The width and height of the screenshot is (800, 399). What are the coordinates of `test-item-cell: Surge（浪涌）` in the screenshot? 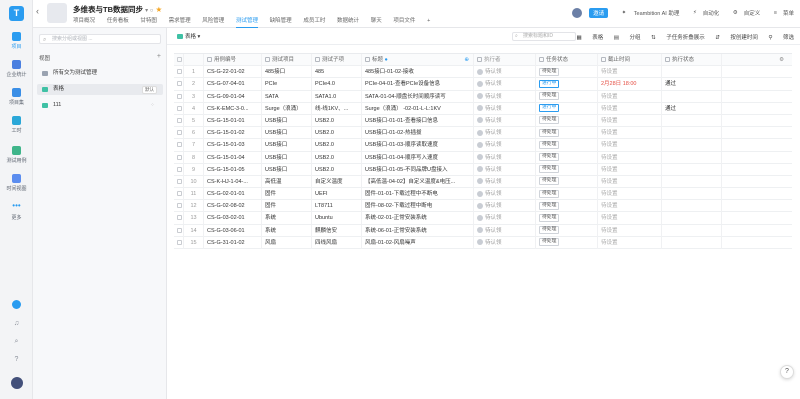 It's located at (287, 108).